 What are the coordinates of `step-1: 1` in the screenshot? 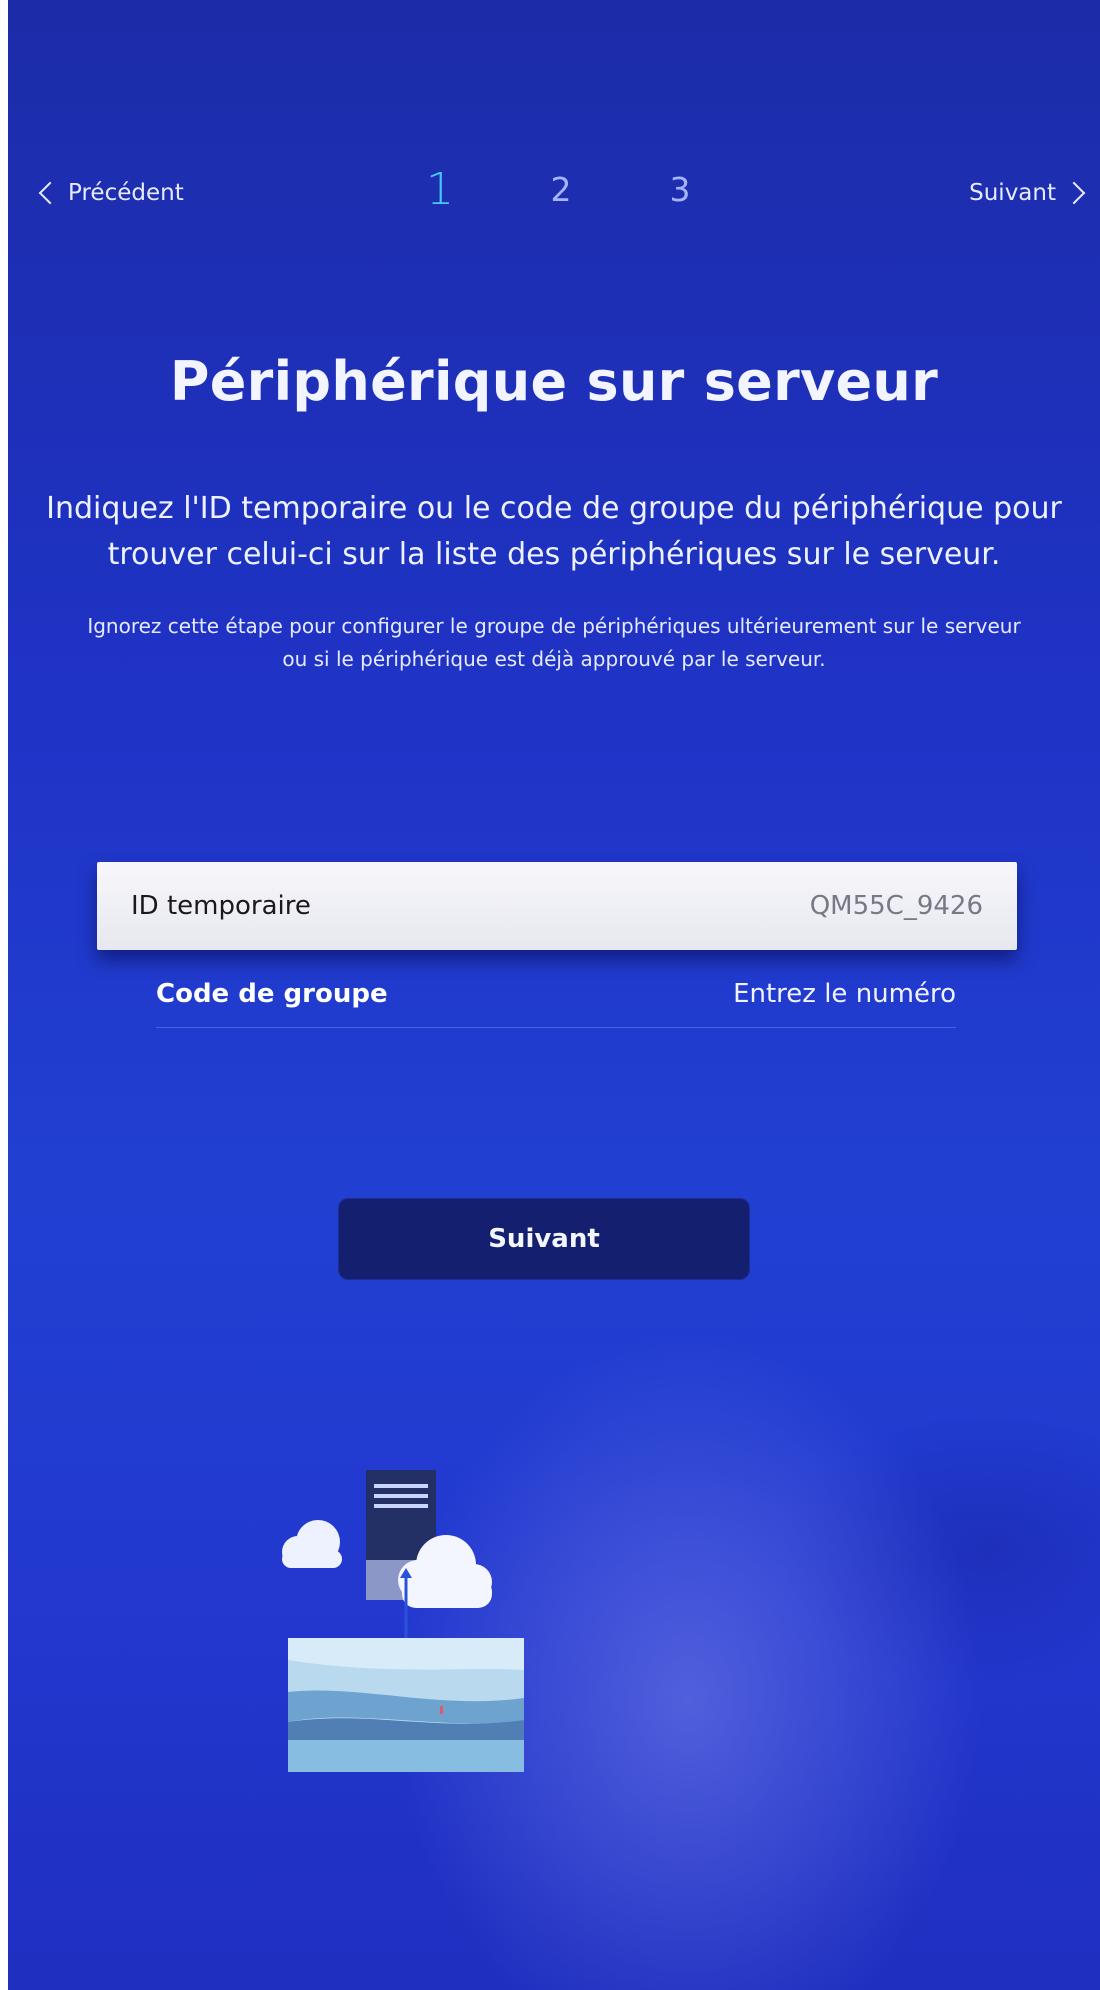 It's located at (440, 189).